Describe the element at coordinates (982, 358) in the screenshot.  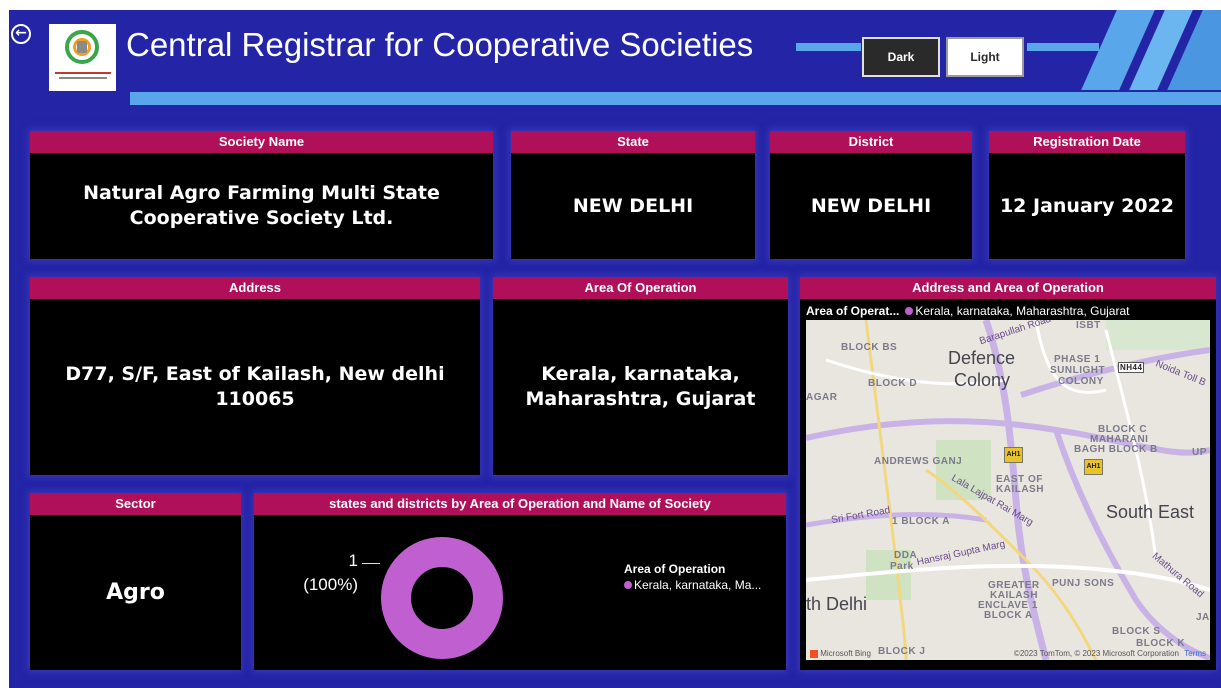
I see `map-label: Defence` at that location.